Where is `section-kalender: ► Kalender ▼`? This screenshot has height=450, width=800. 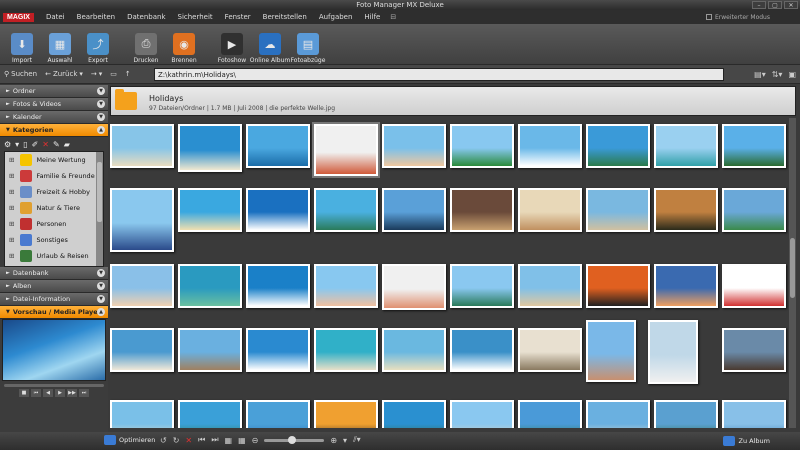
section-kalender: ► Kalender ▼ is located at coordinates (54, 117).